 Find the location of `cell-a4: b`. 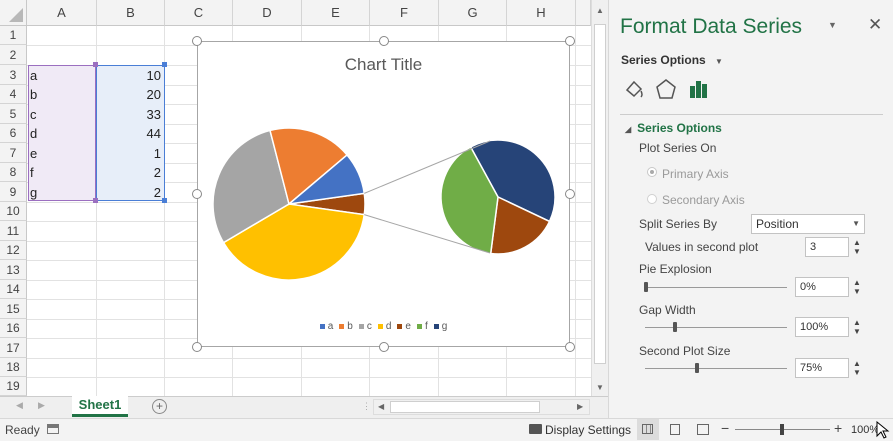

cell-a4: b is located at coordinates (61, 94).